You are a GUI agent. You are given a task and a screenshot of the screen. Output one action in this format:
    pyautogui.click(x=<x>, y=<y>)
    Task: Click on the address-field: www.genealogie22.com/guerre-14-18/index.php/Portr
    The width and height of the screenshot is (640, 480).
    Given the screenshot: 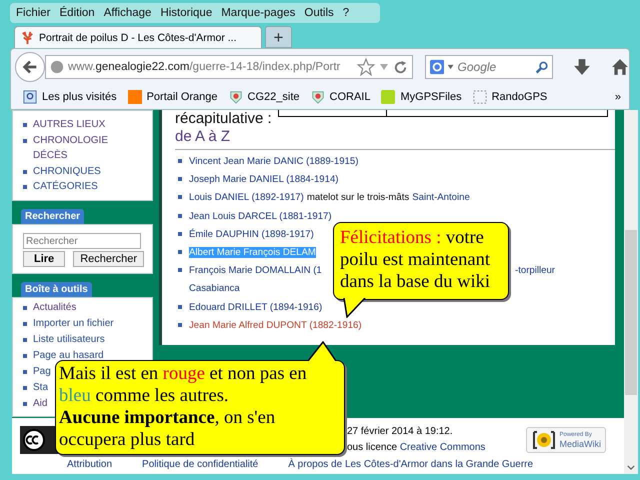 What is the action you would take?
    pyautogui.click(x=229, y=67)
    